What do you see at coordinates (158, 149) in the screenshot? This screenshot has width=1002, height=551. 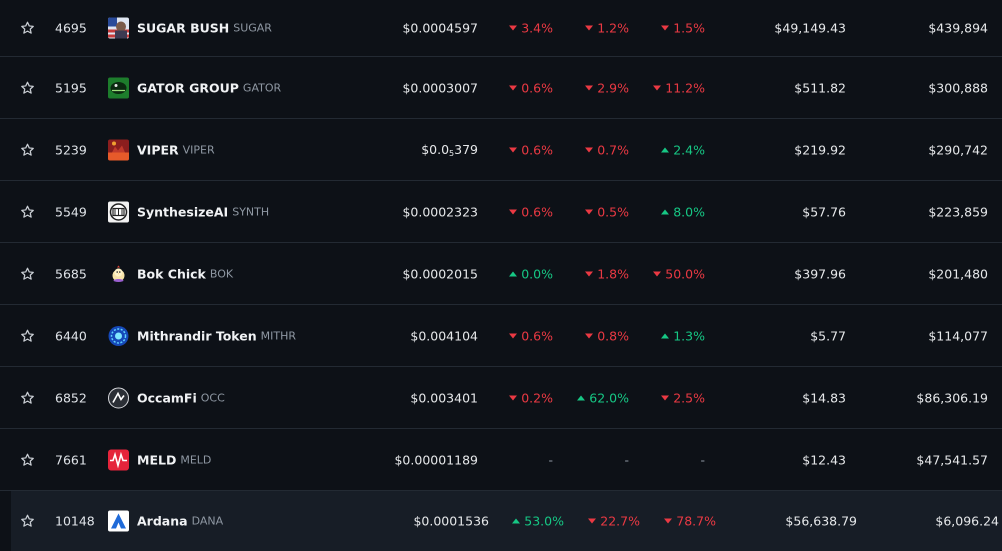 I see `coin-name: VIPER` at bounding box center [158, 149].